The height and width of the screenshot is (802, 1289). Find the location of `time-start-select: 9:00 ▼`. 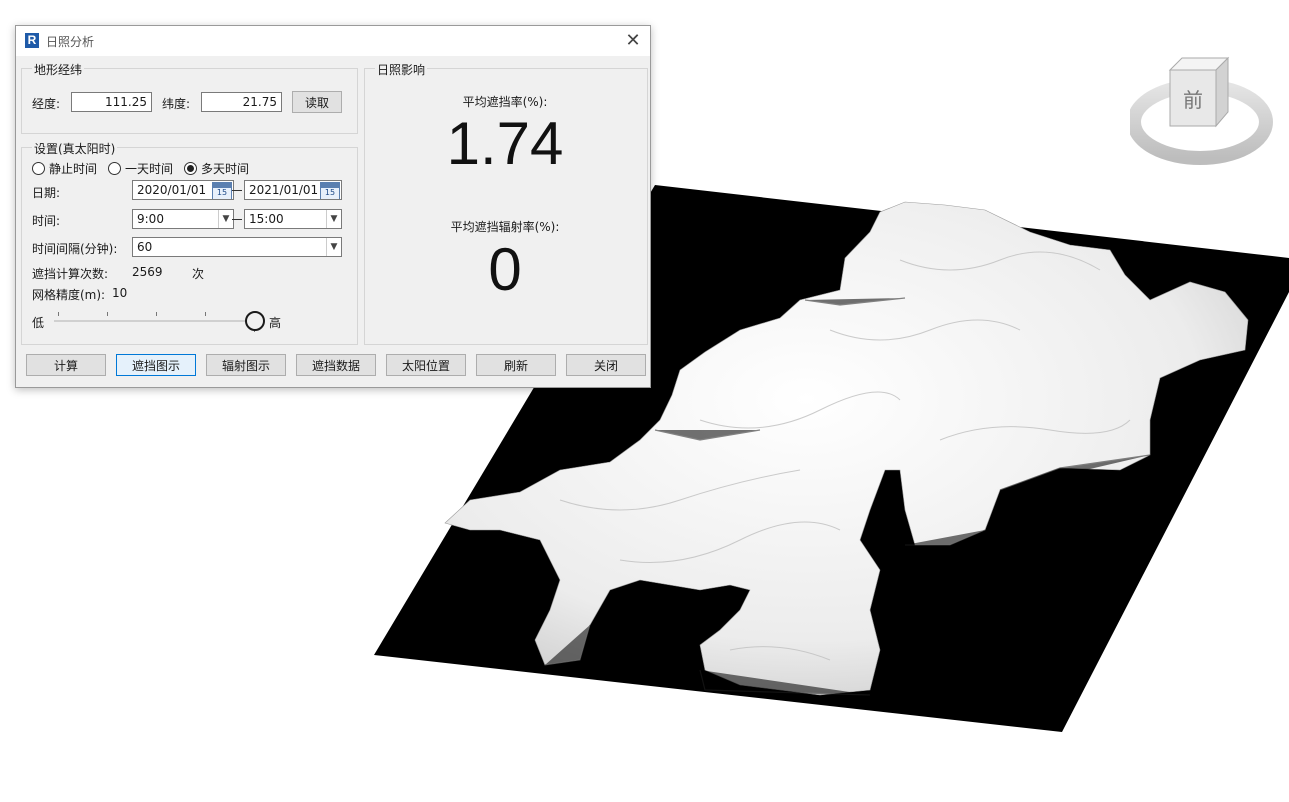

time-start-select: 9:00 ▼ is located at coordinates (183, 219).